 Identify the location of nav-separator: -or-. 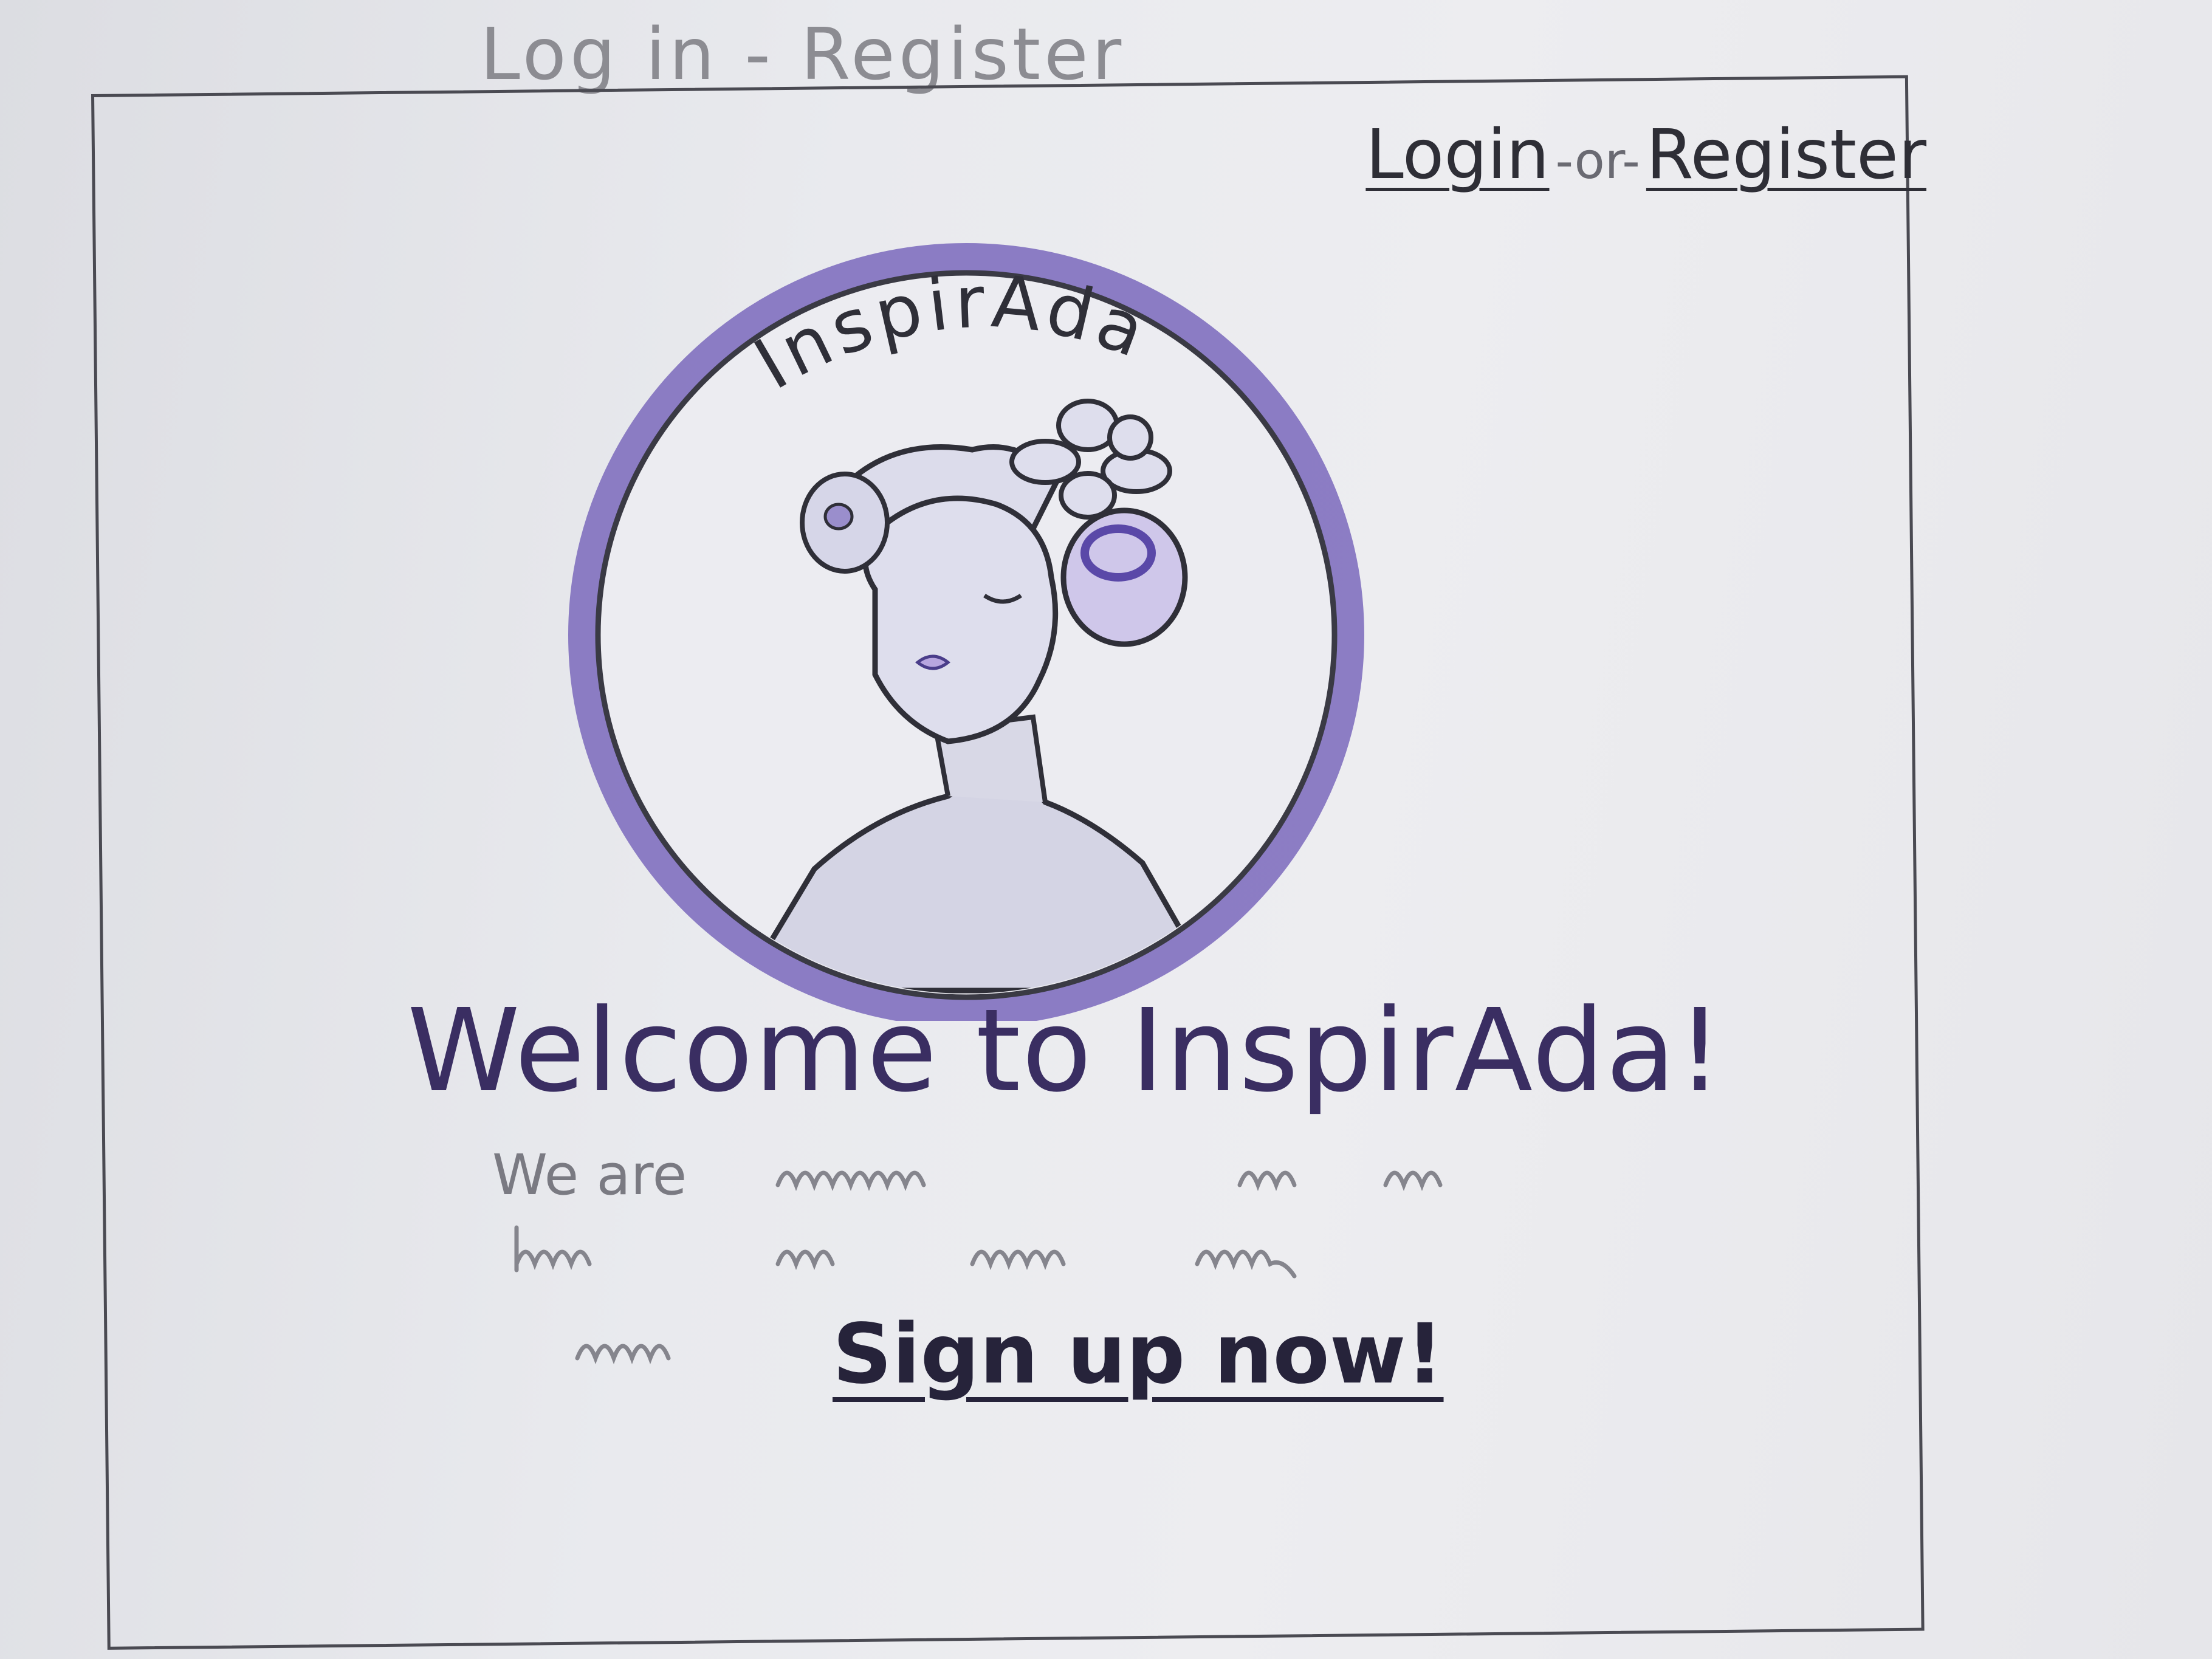
(1597, 161).